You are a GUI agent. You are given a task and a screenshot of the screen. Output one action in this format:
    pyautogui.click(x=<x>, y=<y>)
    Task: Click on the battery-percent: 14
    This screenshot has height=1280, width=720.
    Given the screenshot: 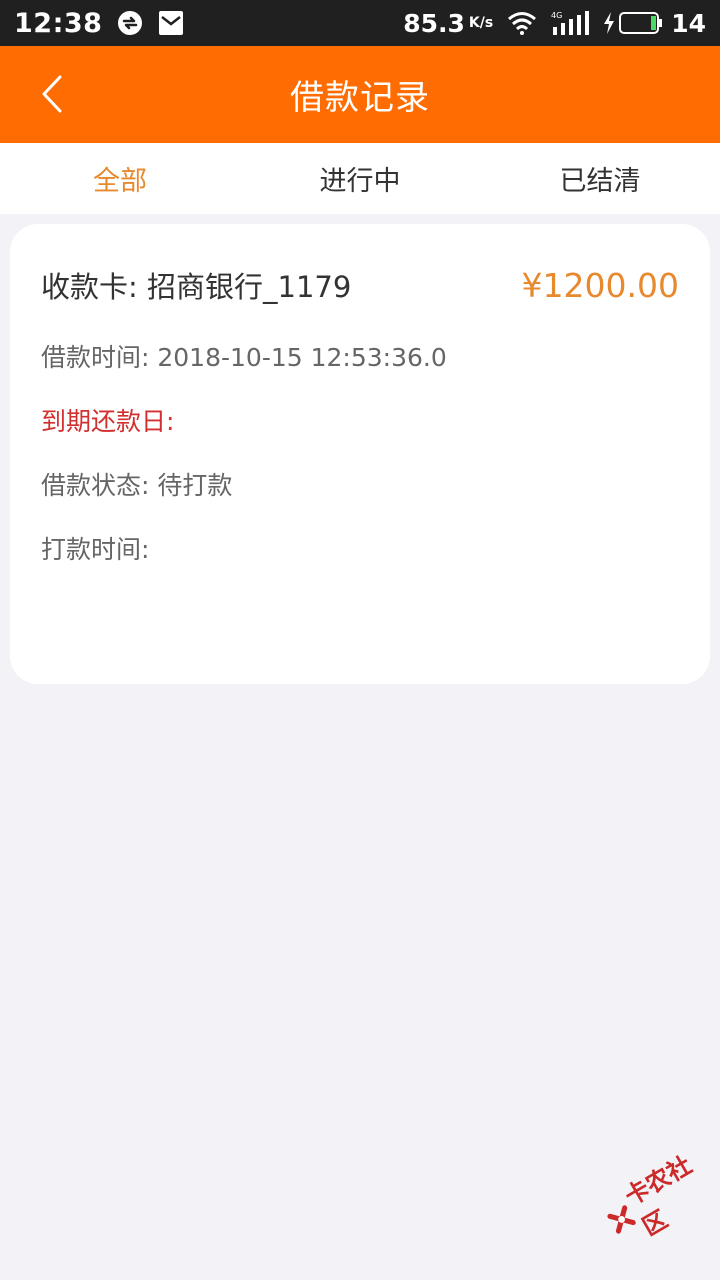 What is the action you would take?
    pyautogui.click(x=688, y=23)
    